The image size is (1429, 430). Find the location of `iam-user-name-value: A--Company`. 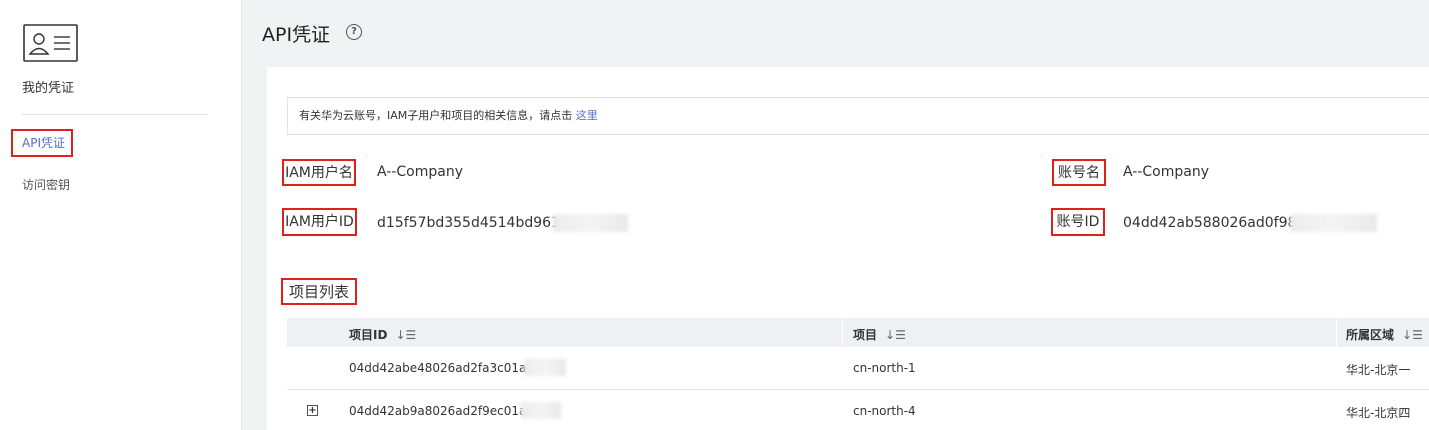

iam-user-name-value: A--Company is located at coordinates (420, 172).